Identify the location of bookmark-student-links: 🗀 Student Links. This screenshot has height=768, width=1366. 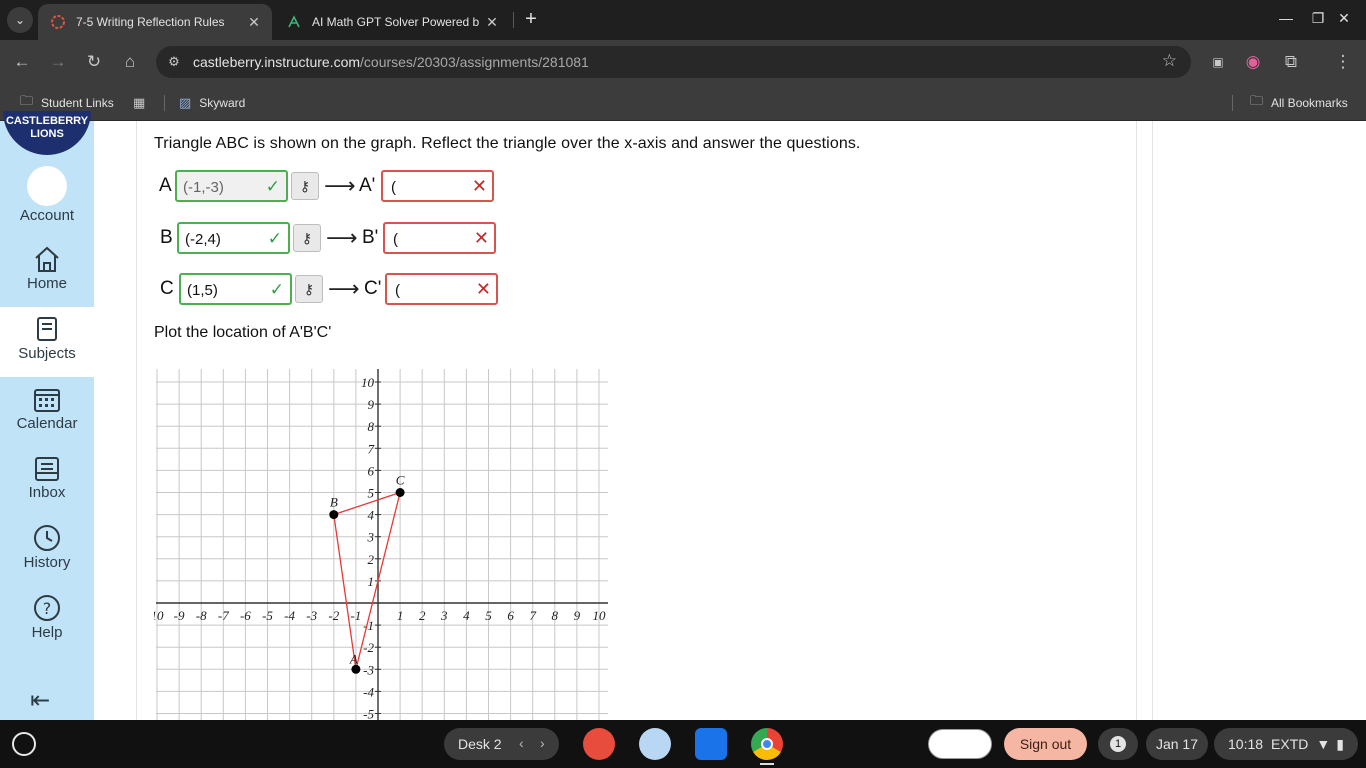
(67, 103).